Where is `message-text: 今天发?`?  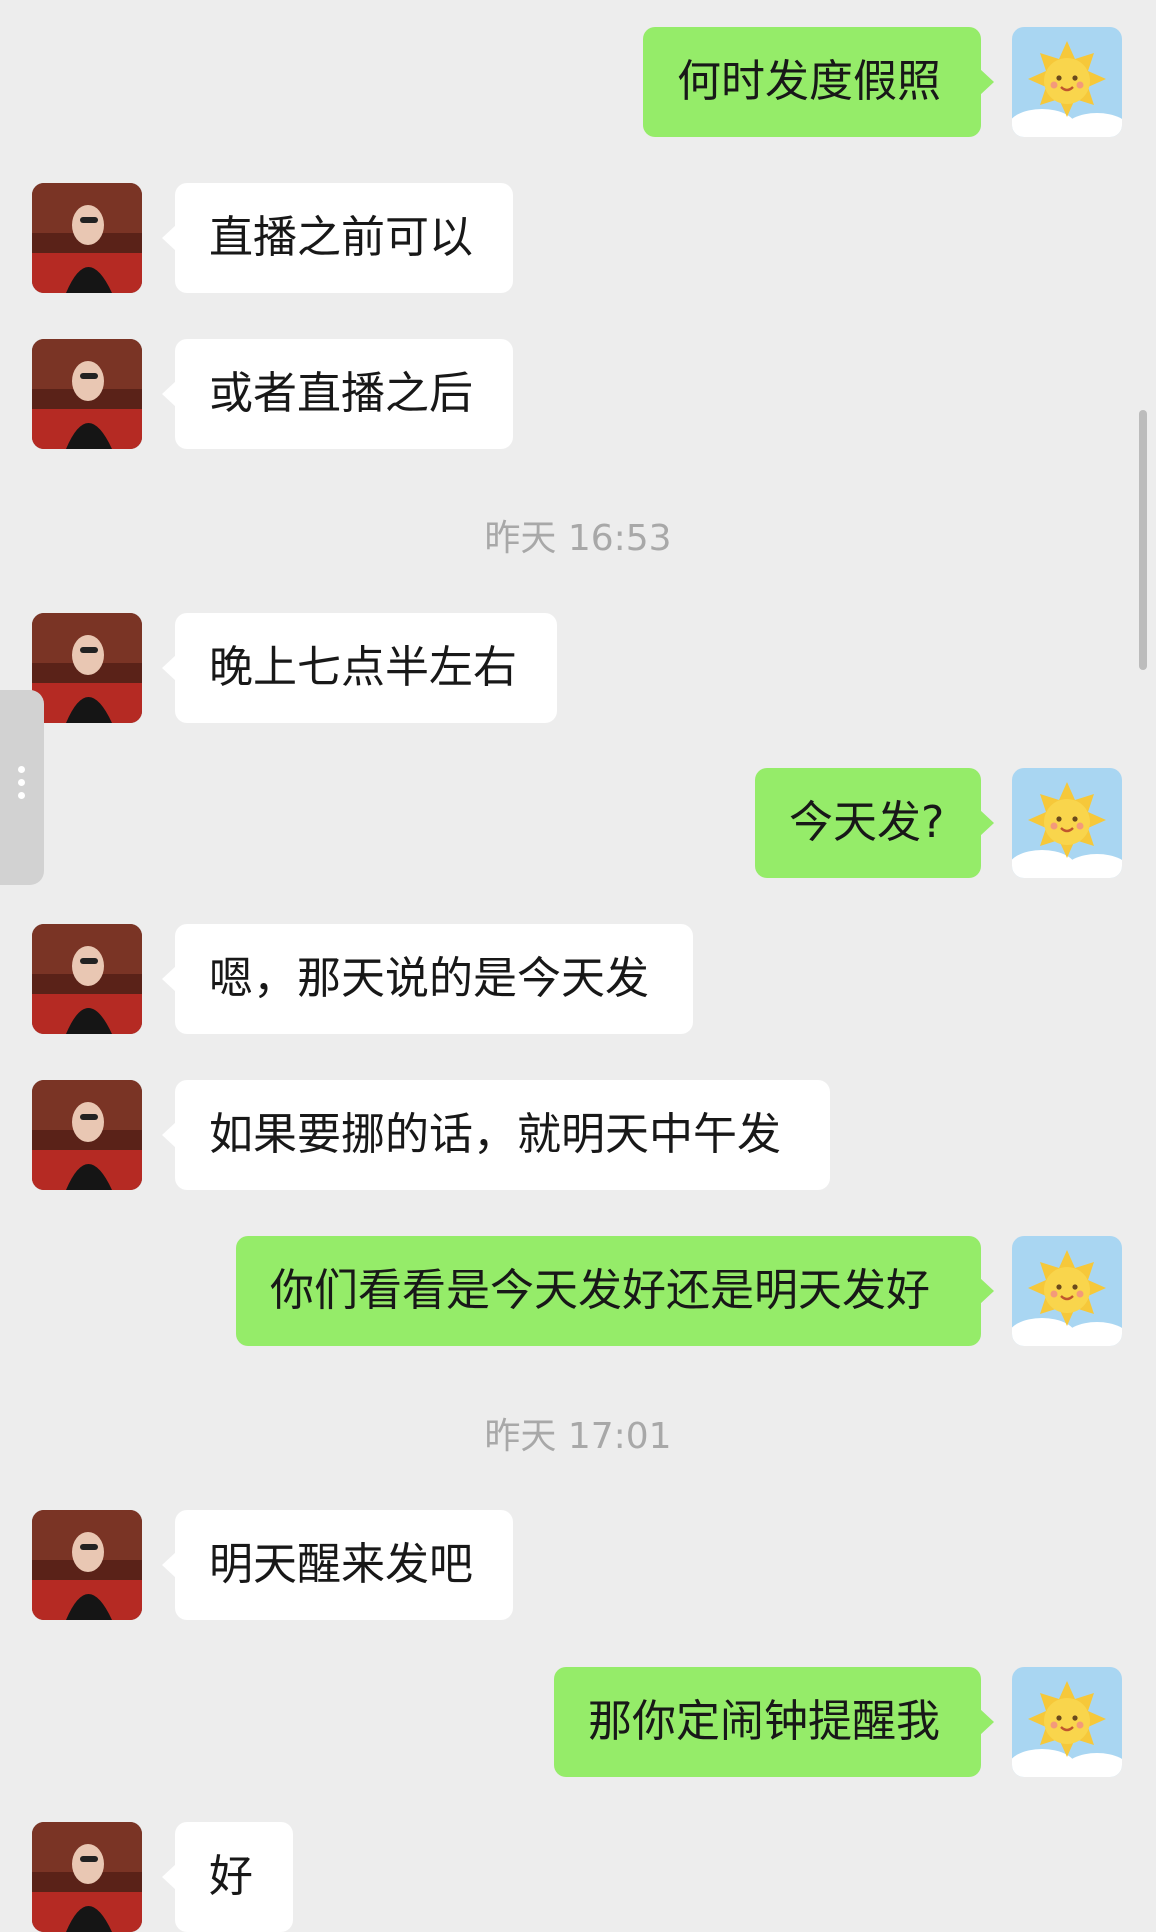
message-text: 今天发? is located at coordinates (867, 822).